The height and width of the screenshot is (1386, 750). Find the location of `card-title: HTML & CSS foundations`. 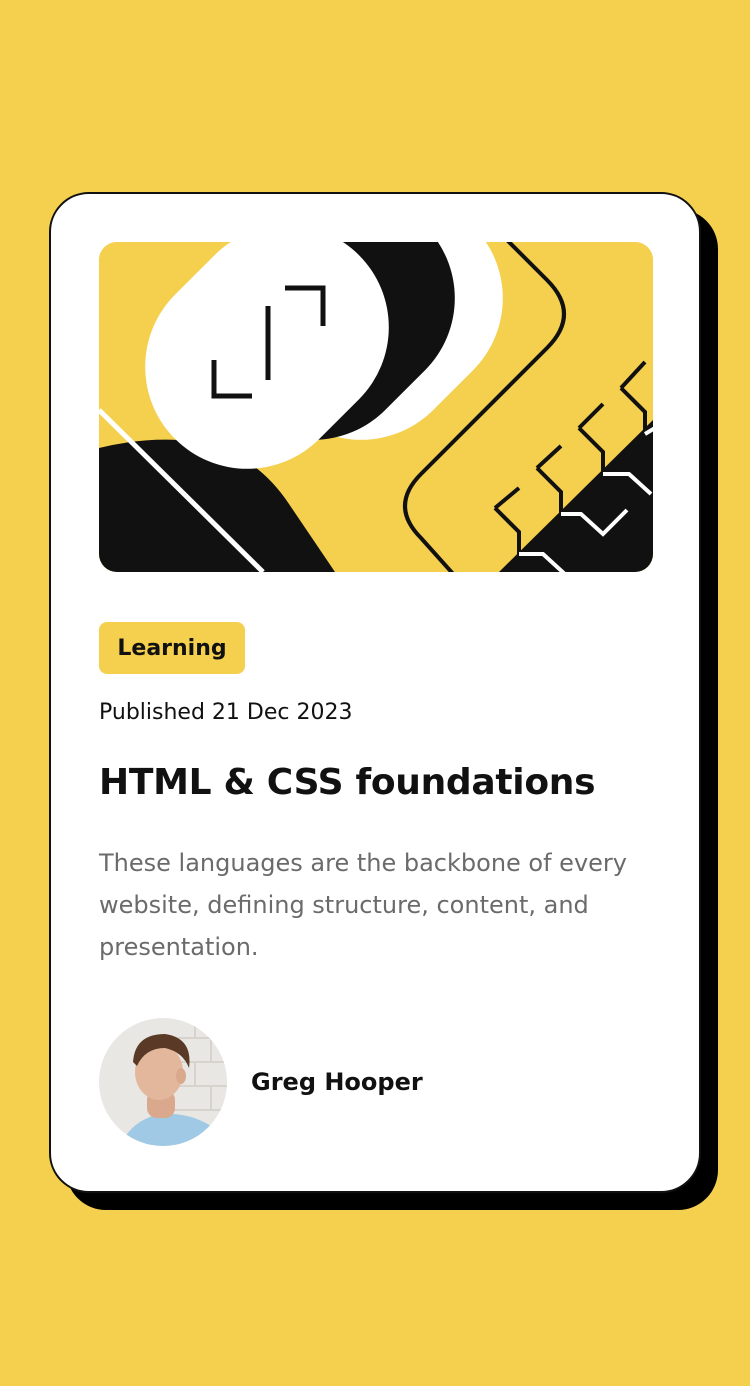

card-title: HTML & CSS foundations is located at coordinates (347, 782).